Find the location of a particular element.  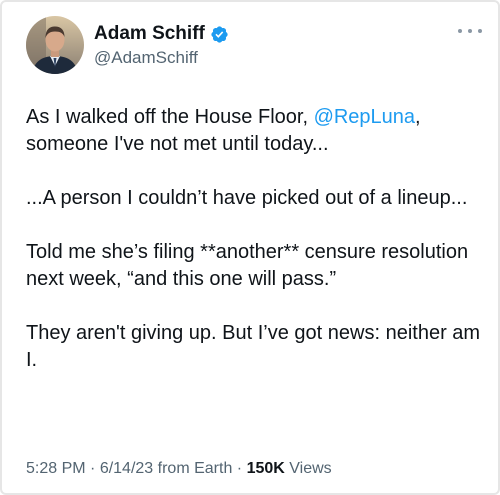

avatar is located at coordinates (55, 45).